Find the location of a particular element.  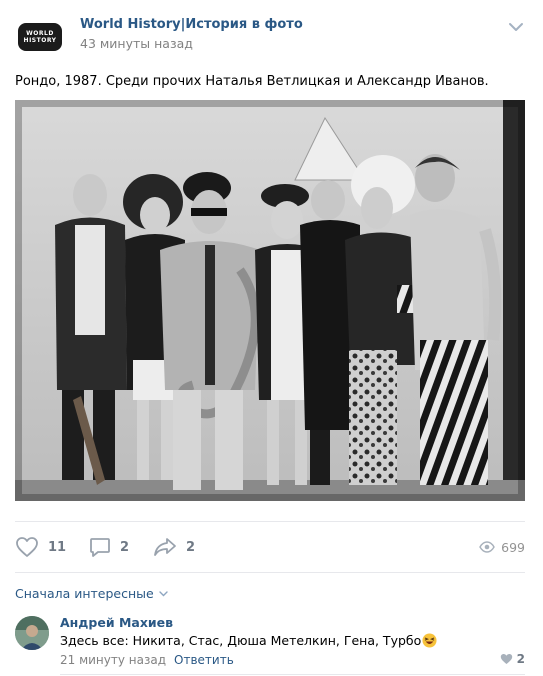

group-avatar: WORLD HISTORY is located at coordinates (40, 37).